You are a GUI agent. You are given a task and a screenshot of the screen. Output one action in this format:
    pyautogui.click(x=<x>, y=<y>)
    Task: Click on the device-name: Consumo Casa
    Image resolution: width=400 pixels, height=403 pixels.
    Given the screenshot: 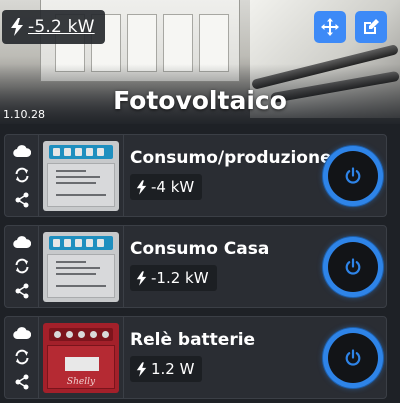 What is the action you would take?
    pyautogui.click(x=200, y=249)
    